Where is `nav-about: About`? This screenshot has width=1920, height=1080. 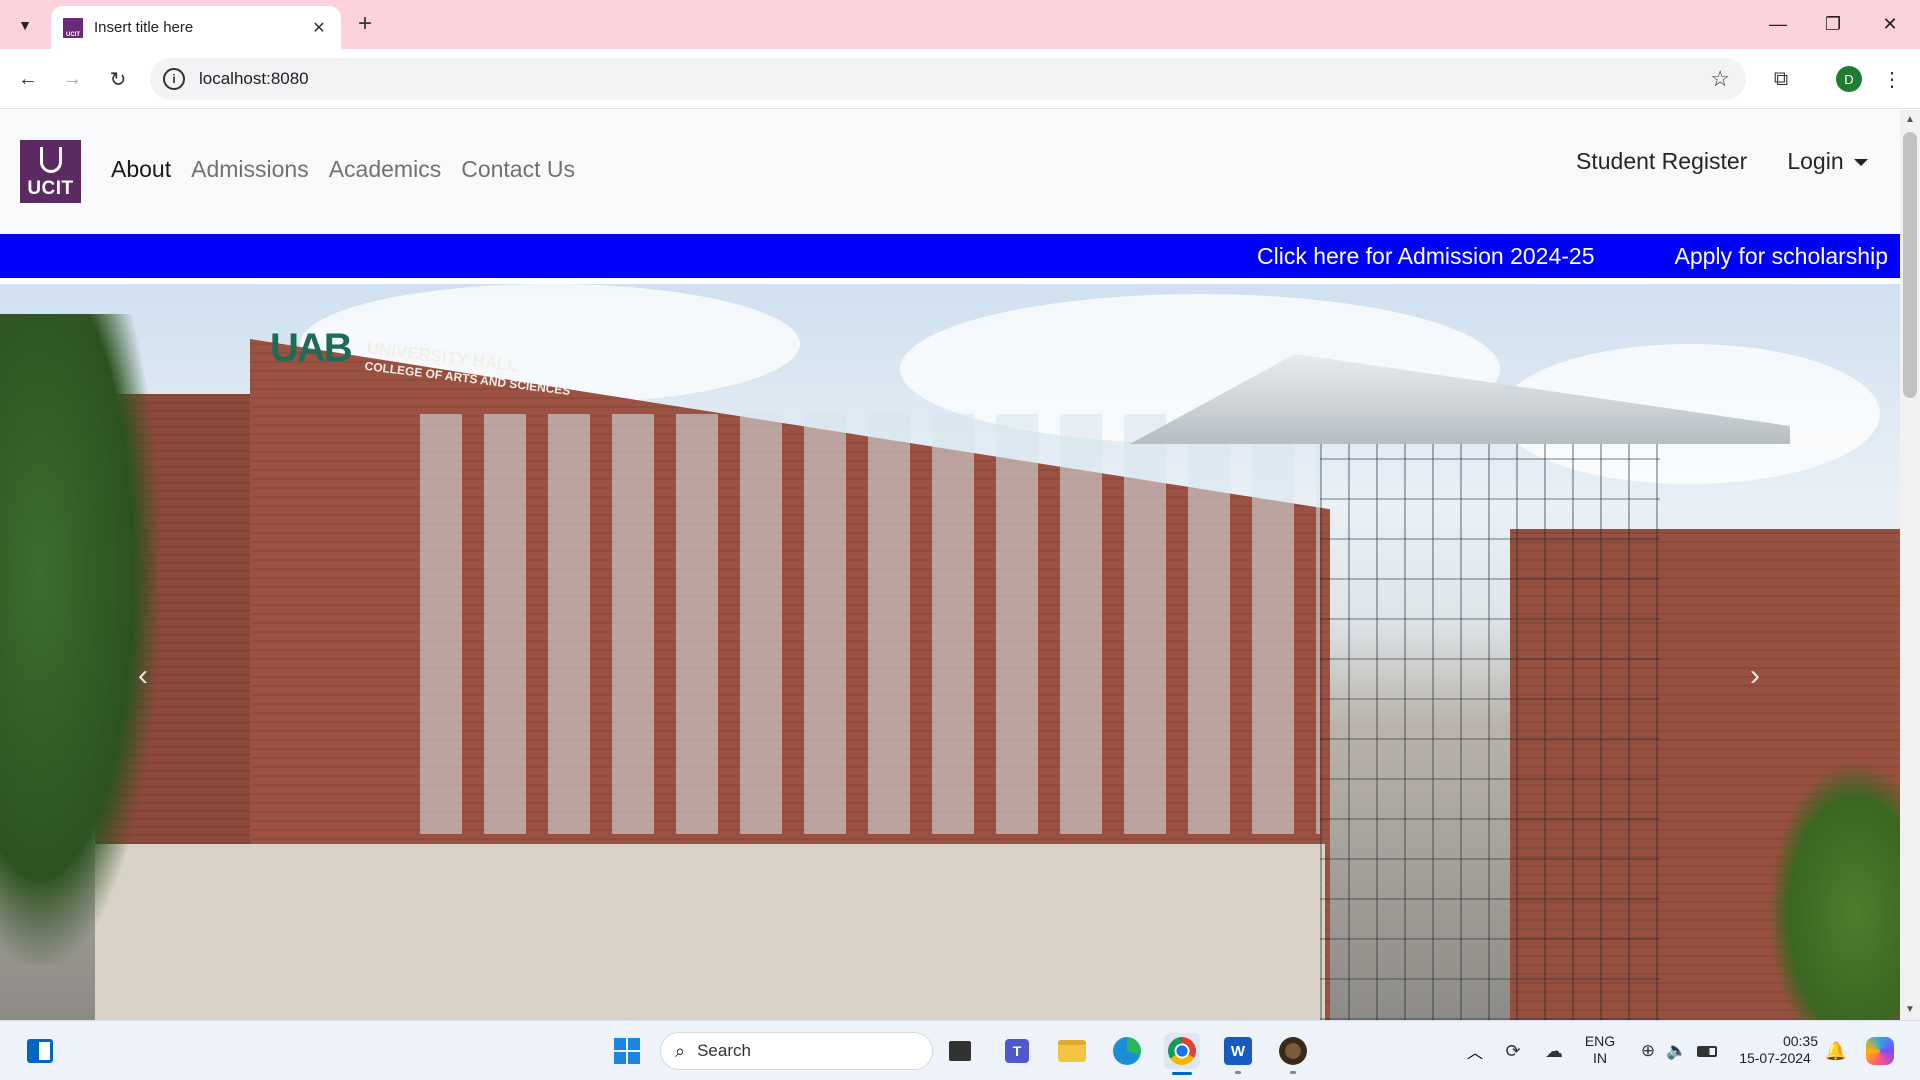
nav-about: About is located at coordinates (141, 169).